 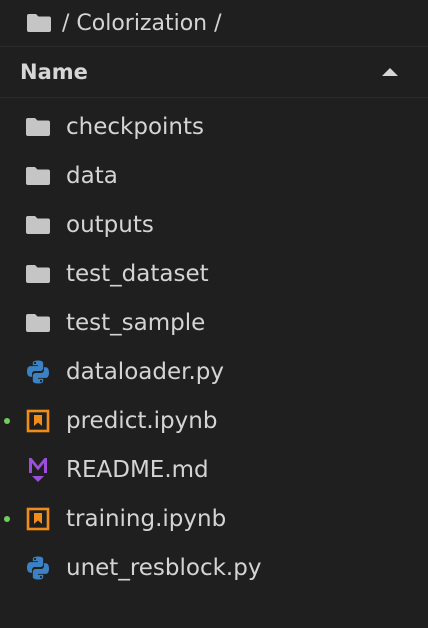 I want to click on list-item: predict.ipynb, so click(x=214, y=420).